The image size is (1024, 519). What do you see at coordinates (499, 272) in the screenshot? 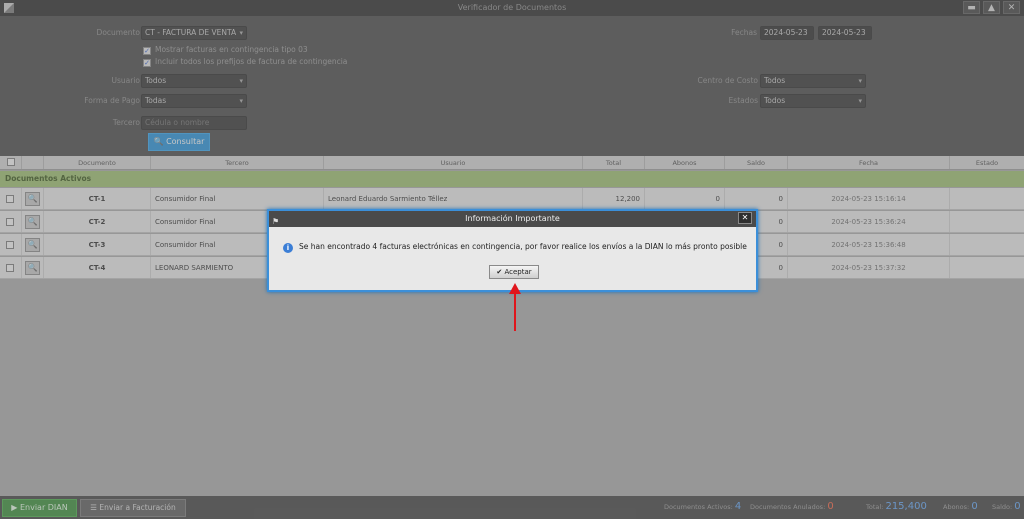
I see `checkmark-icon: ✔` at bounding box center [499, 272].